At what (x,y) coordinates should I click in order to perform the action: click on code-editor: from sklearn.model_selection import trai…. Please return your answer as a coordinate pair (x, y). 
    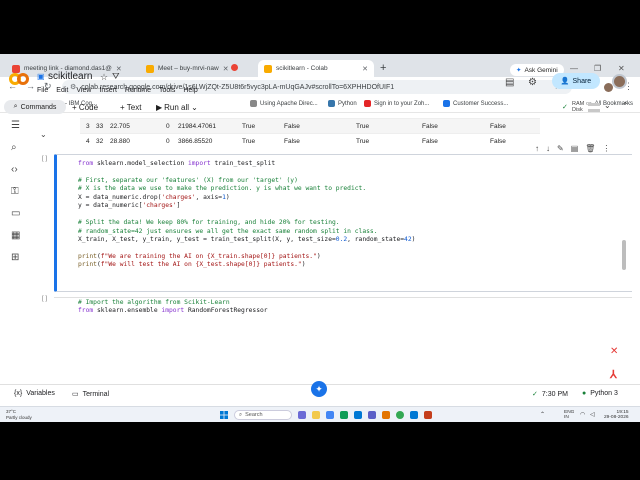
    Looking at the image, I should click on (246, 215).